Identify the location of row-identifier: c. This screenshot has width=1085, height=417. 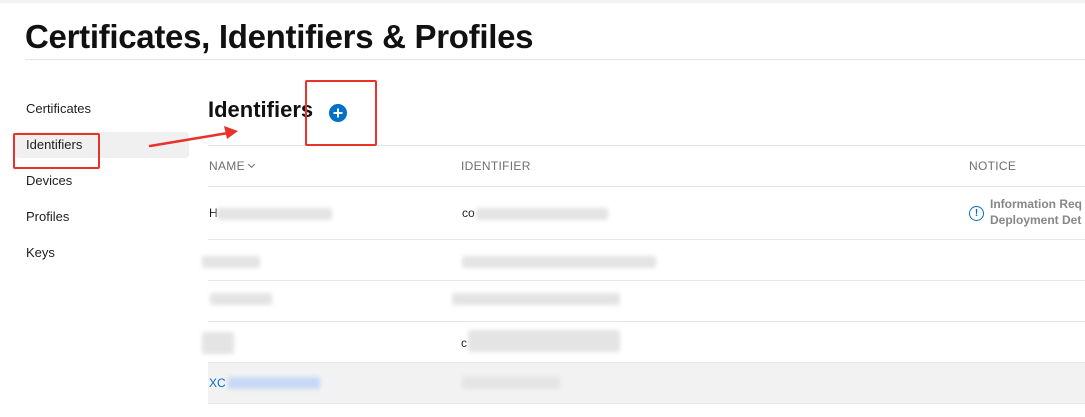
(464, 343).